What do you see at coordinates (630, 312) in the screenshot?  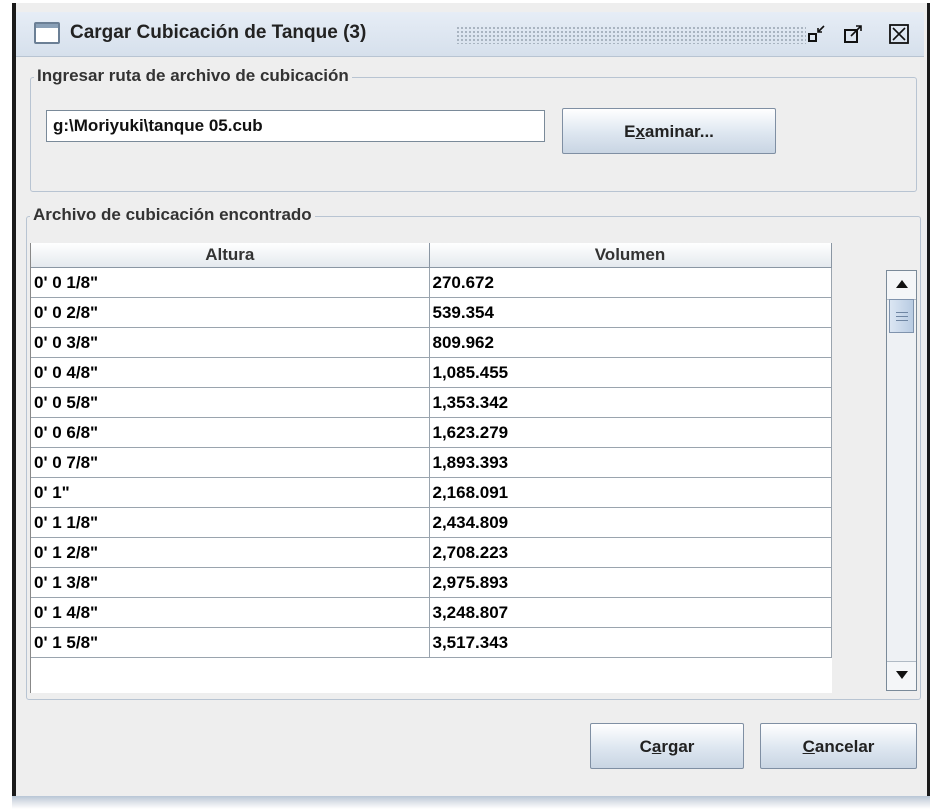 I see `volumen-cell: 539.354` at bounding box center [630, 312].